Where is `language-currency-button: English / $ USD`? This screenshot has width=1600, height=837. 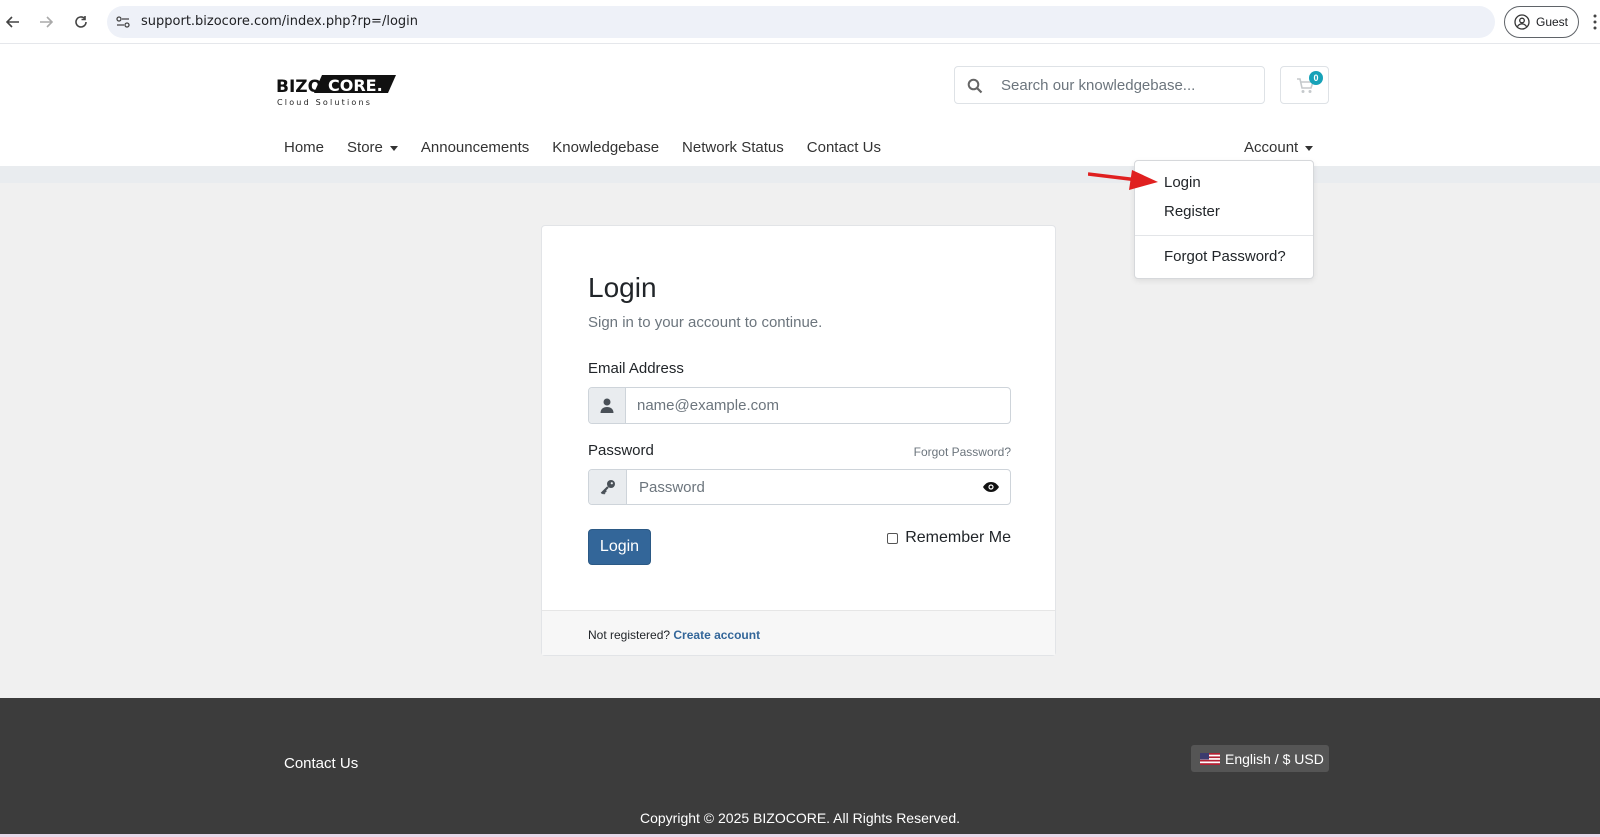
language-currency-button: English / $ USD is located at coordinates (1260, 758).